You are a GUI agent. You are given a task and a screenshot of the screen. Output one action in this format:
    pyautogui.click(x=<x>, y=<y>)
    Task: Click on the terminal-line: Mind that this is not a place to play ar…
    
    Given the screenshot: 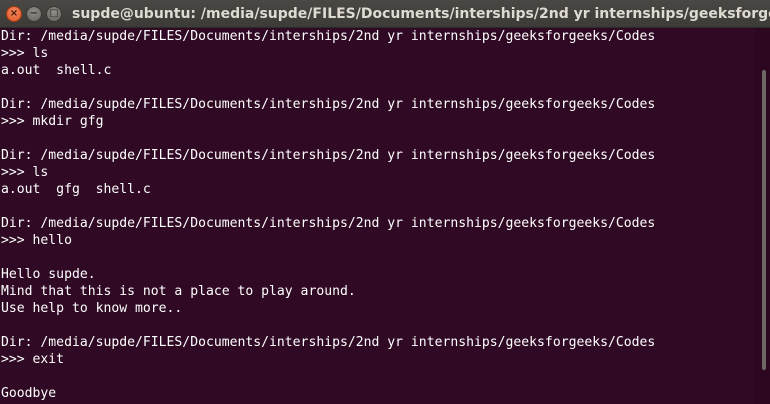 What is the action you would take?
    pyautogui.click(x=178, y=291)
    